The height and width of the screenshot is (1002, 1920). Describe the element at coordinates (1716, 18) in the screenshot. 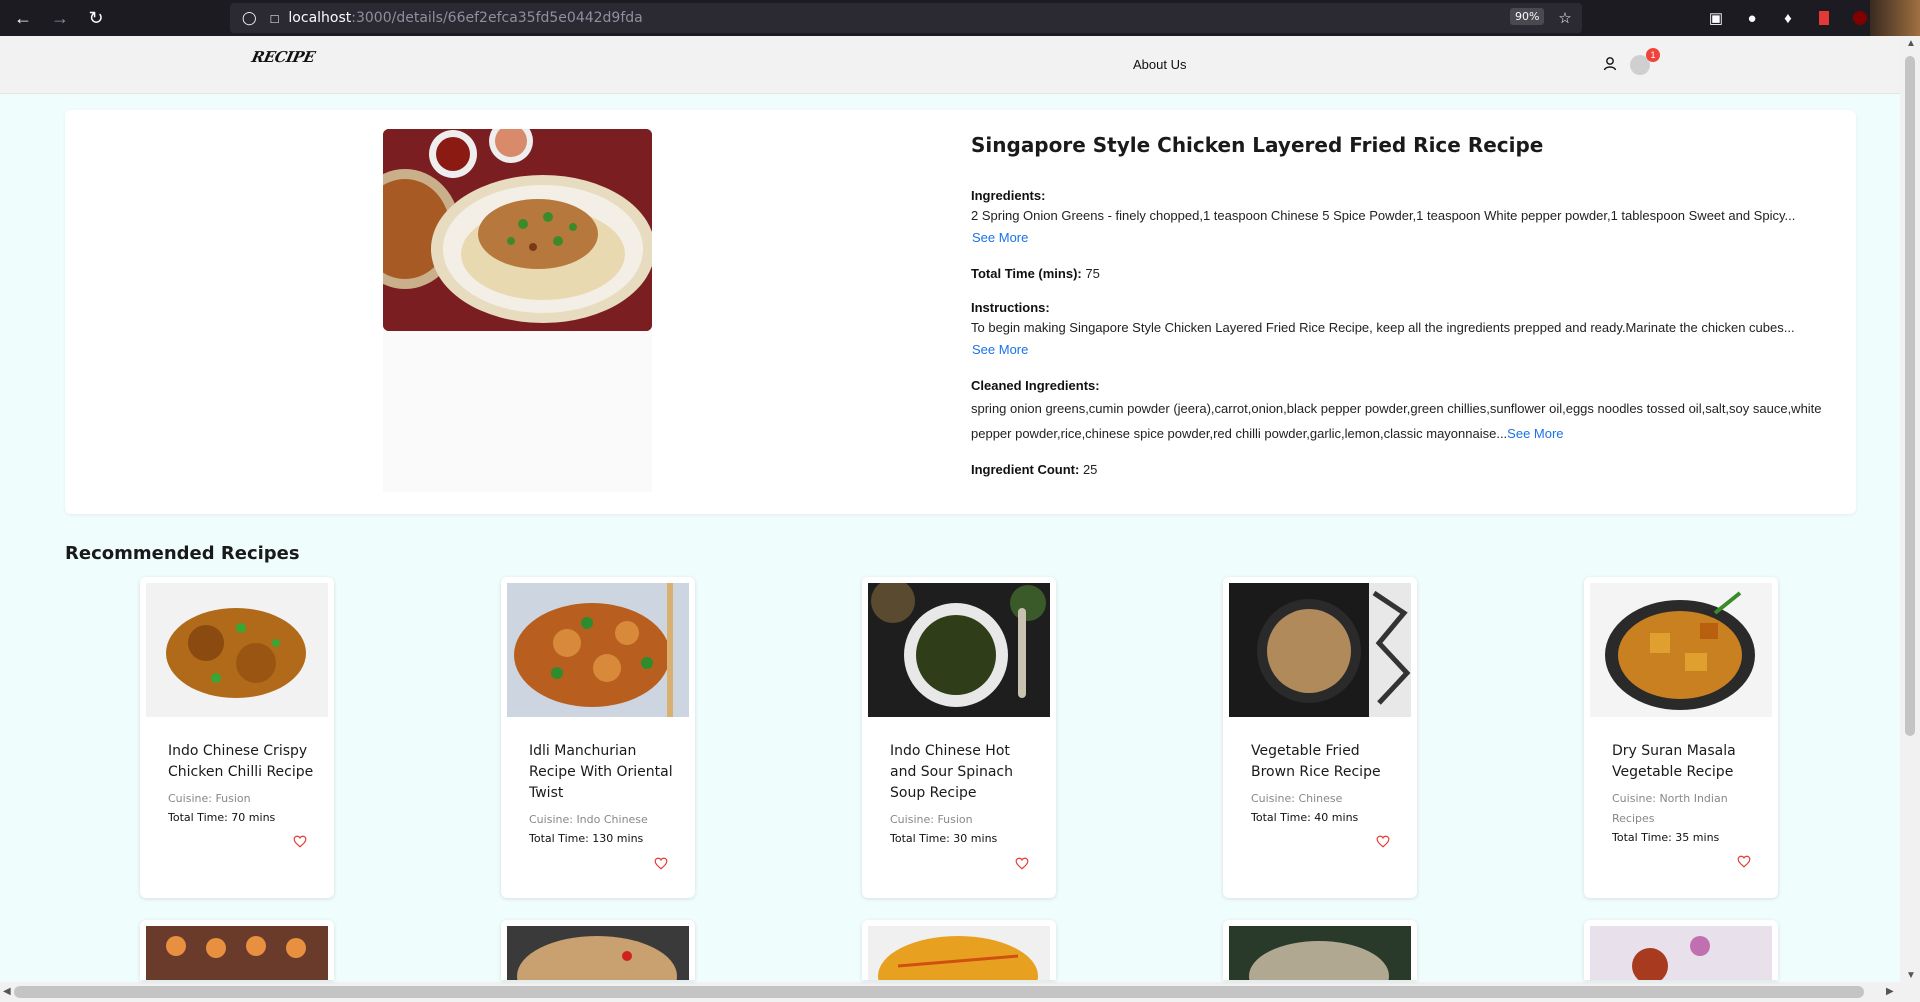

I see `pocket-icon: ▣` at that location.